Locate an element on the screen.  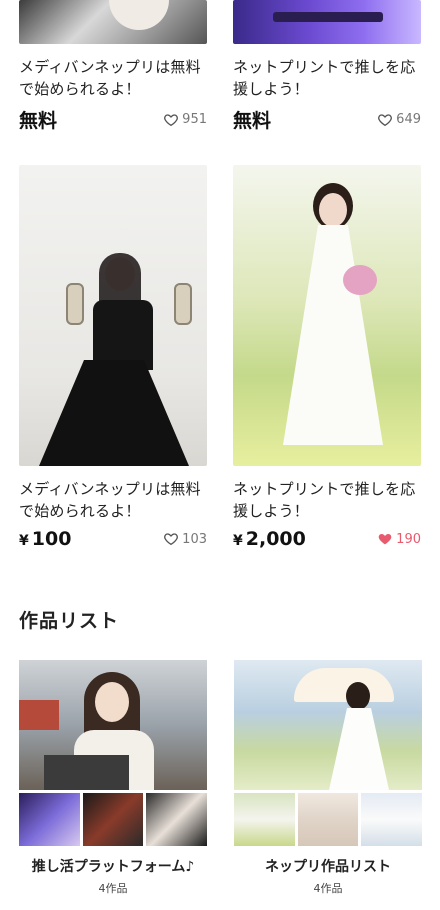
like-button: 951 is located at coordinates (185, 120).